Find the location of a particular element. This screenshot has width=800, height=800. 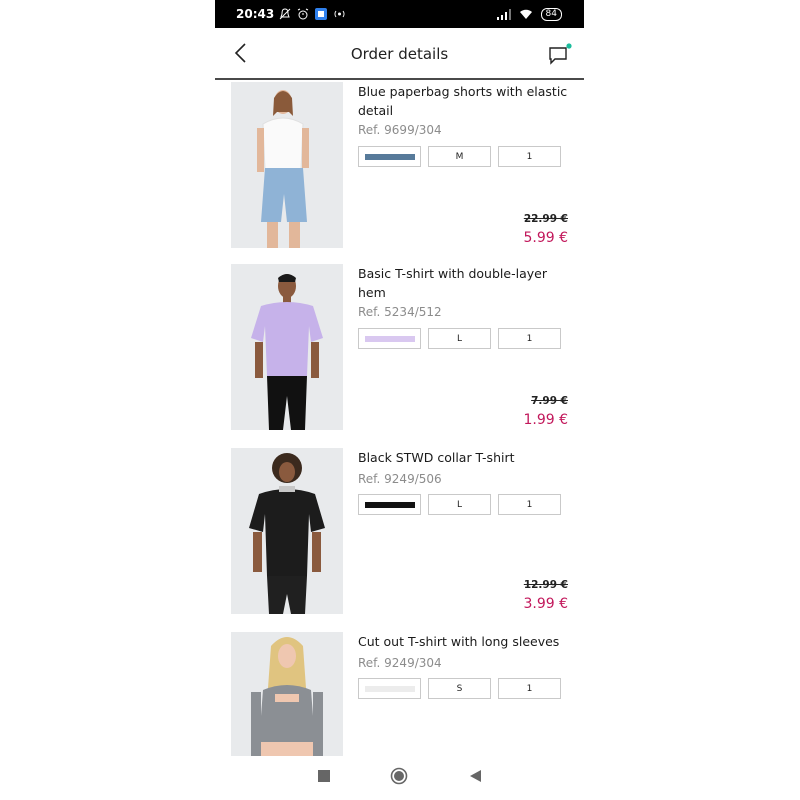

status-time: 20:43 is located at coordinates (255, 14).